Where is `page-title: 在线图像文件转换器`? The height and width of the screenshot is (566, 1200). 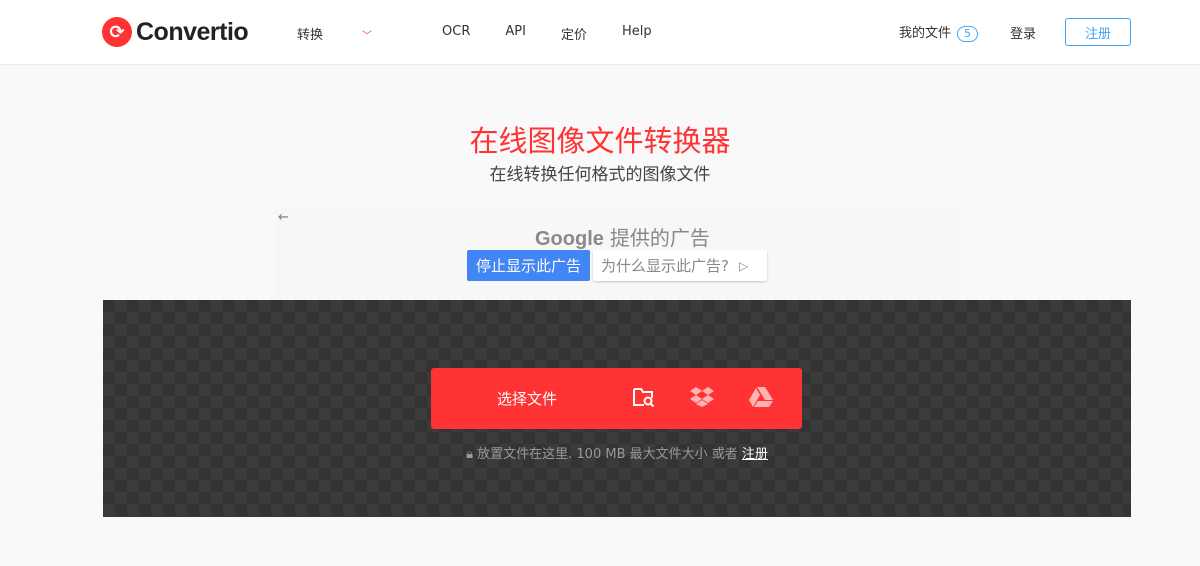
page-title: 在线图像文件转换器 is located at coordinates (600, 141).